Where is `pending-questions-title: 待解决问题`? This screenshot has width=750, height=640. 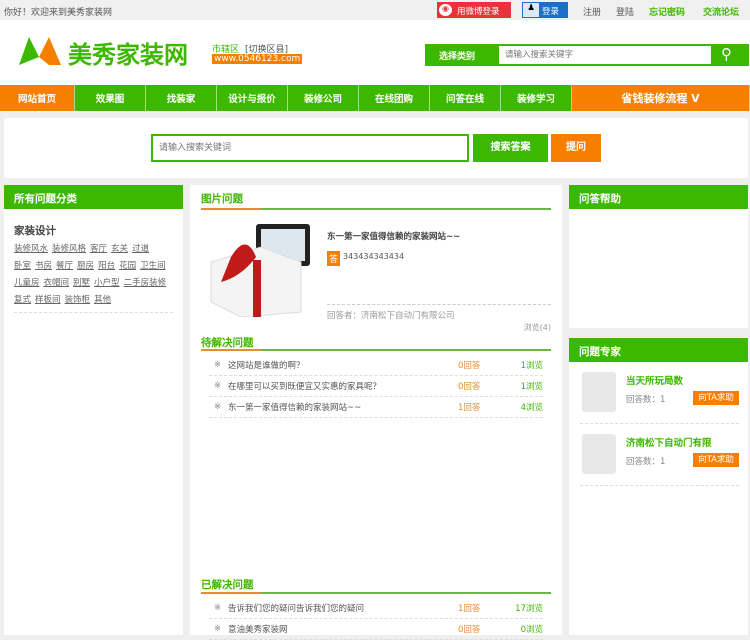
pending-questions-title: 待解决问题 is located at coordinates (376, 341).